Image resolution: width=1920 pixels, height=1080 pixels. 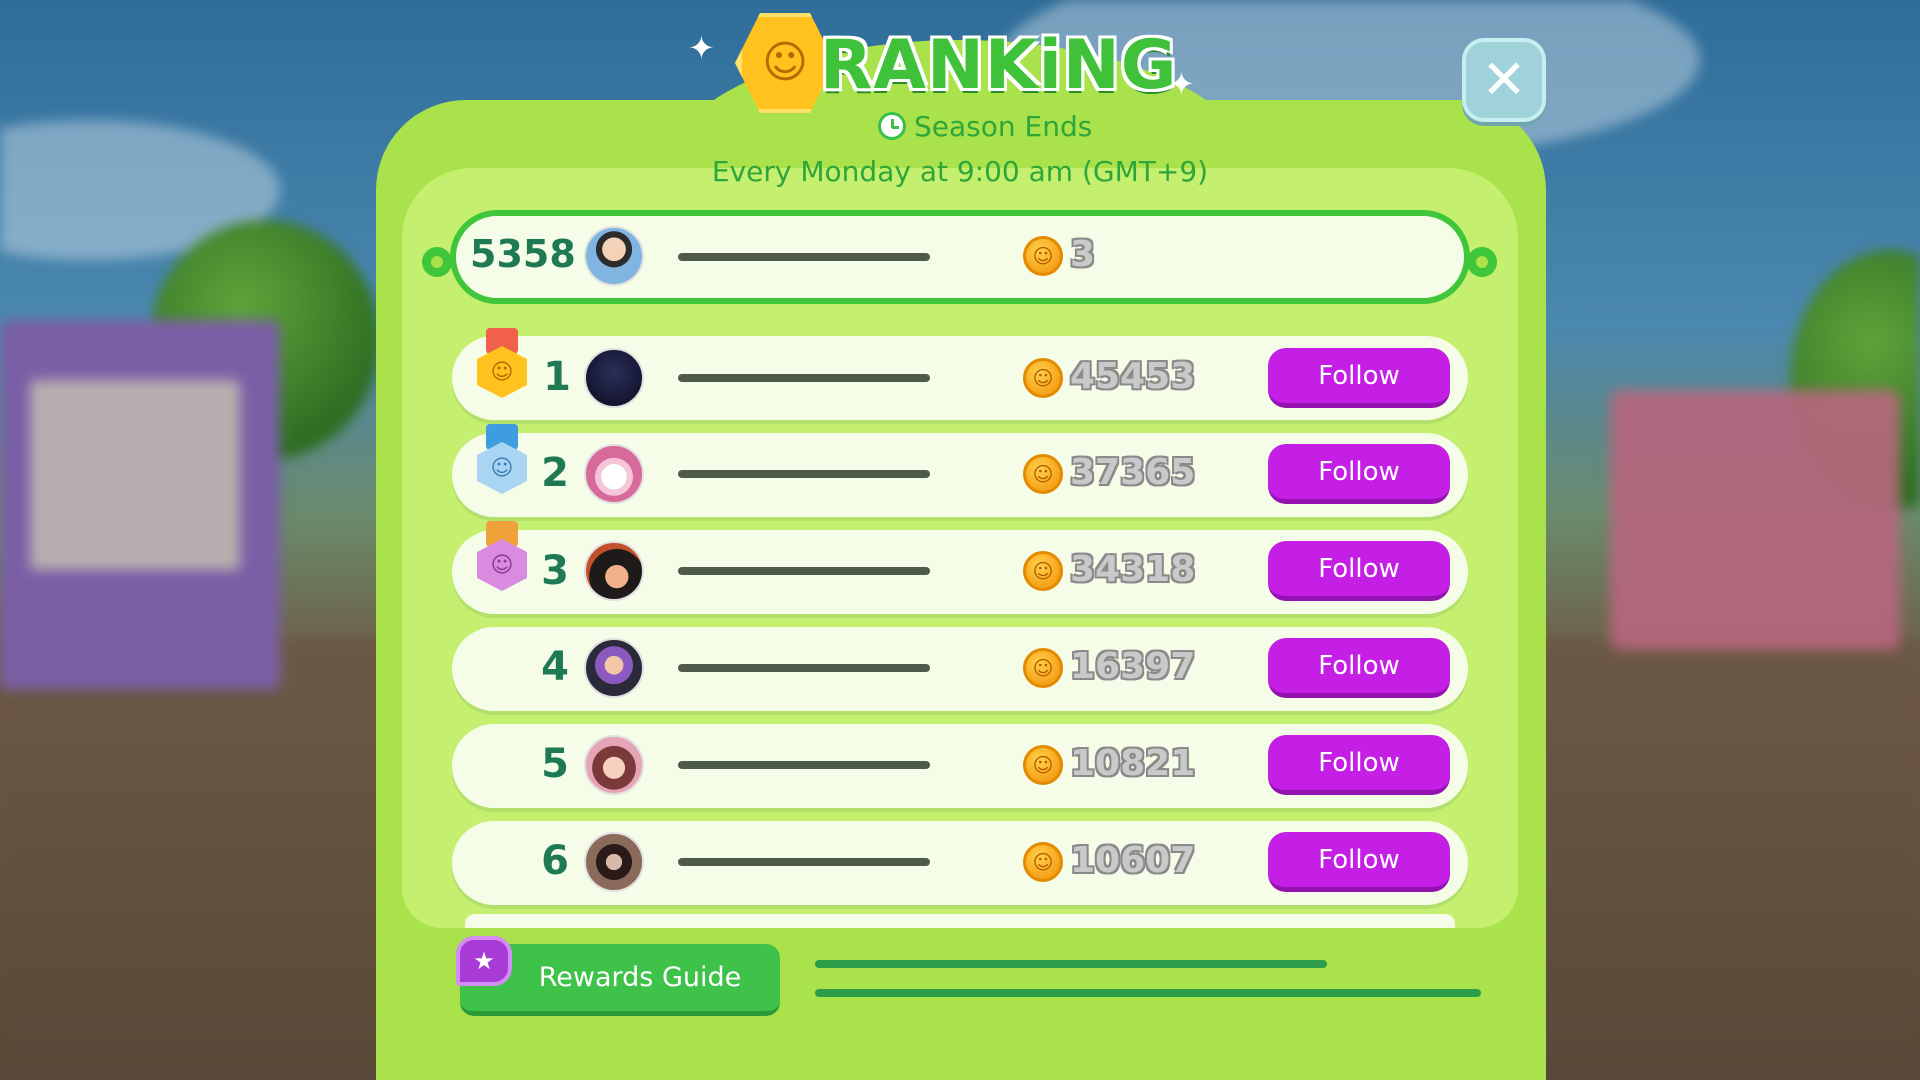 I want to click on silver-medal-icon: ☺, so click(x=502, y=463).